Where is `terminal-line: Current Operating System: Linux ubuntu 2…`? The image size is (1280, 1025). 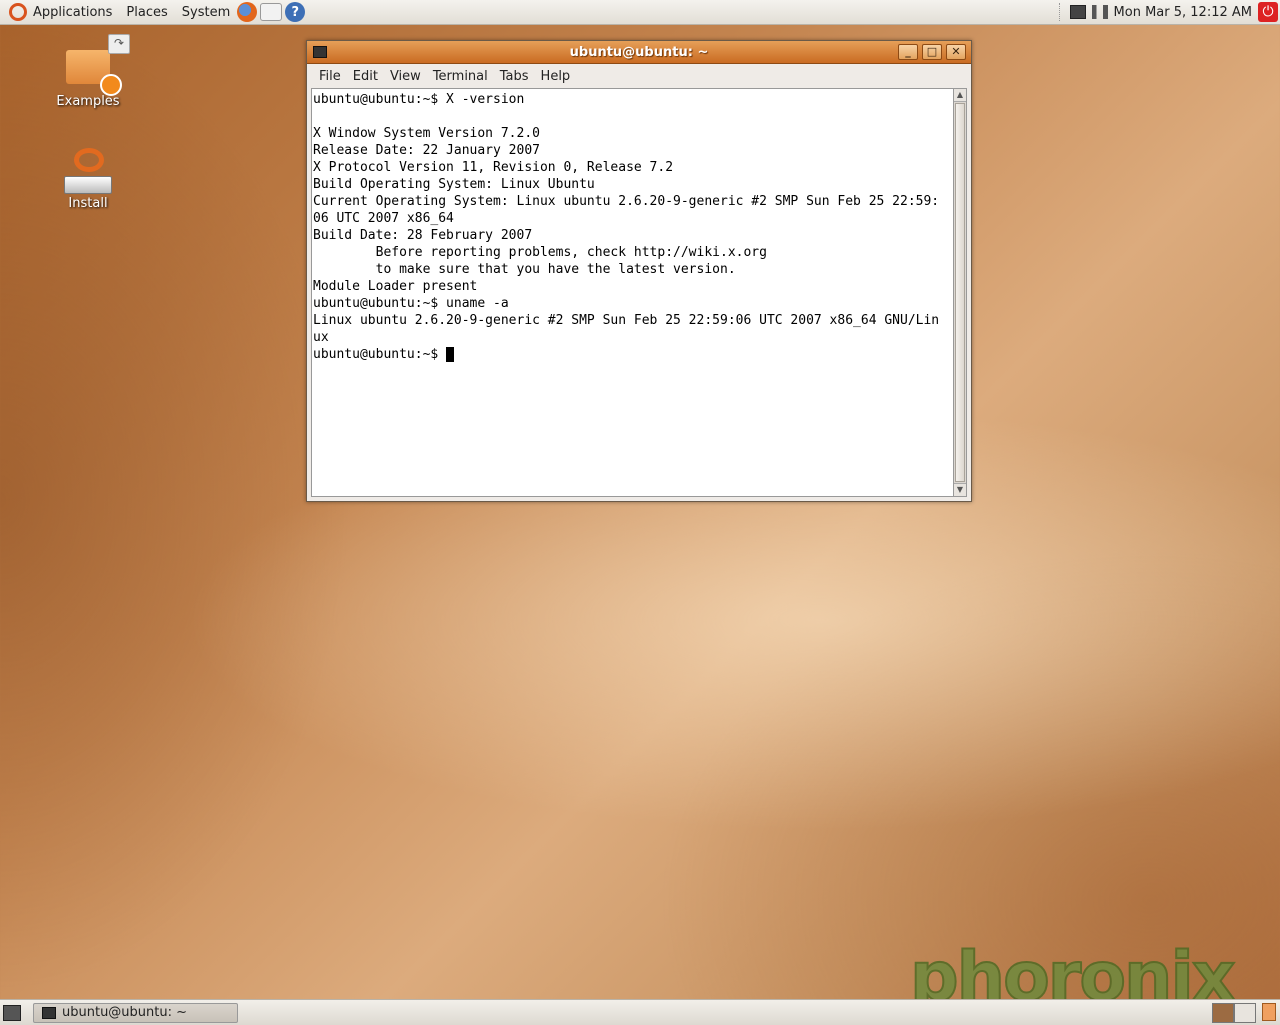
terminal-line: Current Operating System: Linux ubuntu 2… is located at coordinates (626, 201).